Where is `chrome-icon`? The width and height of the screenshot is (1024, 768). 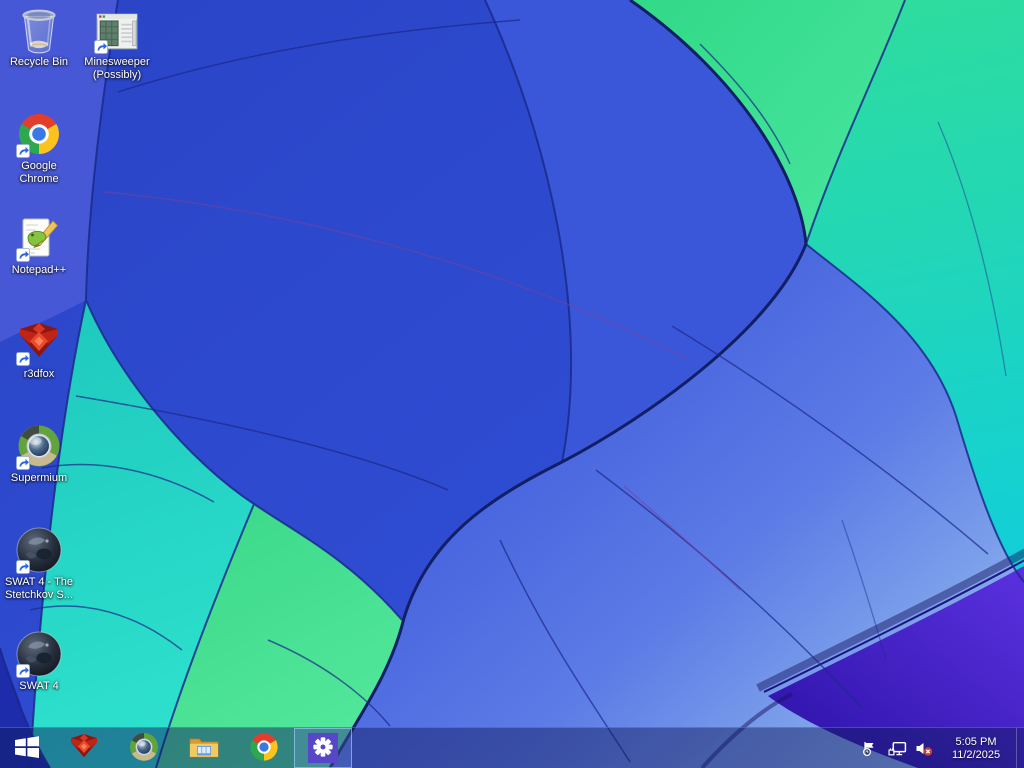
chrome-icon is located at coordinates (264, 748).